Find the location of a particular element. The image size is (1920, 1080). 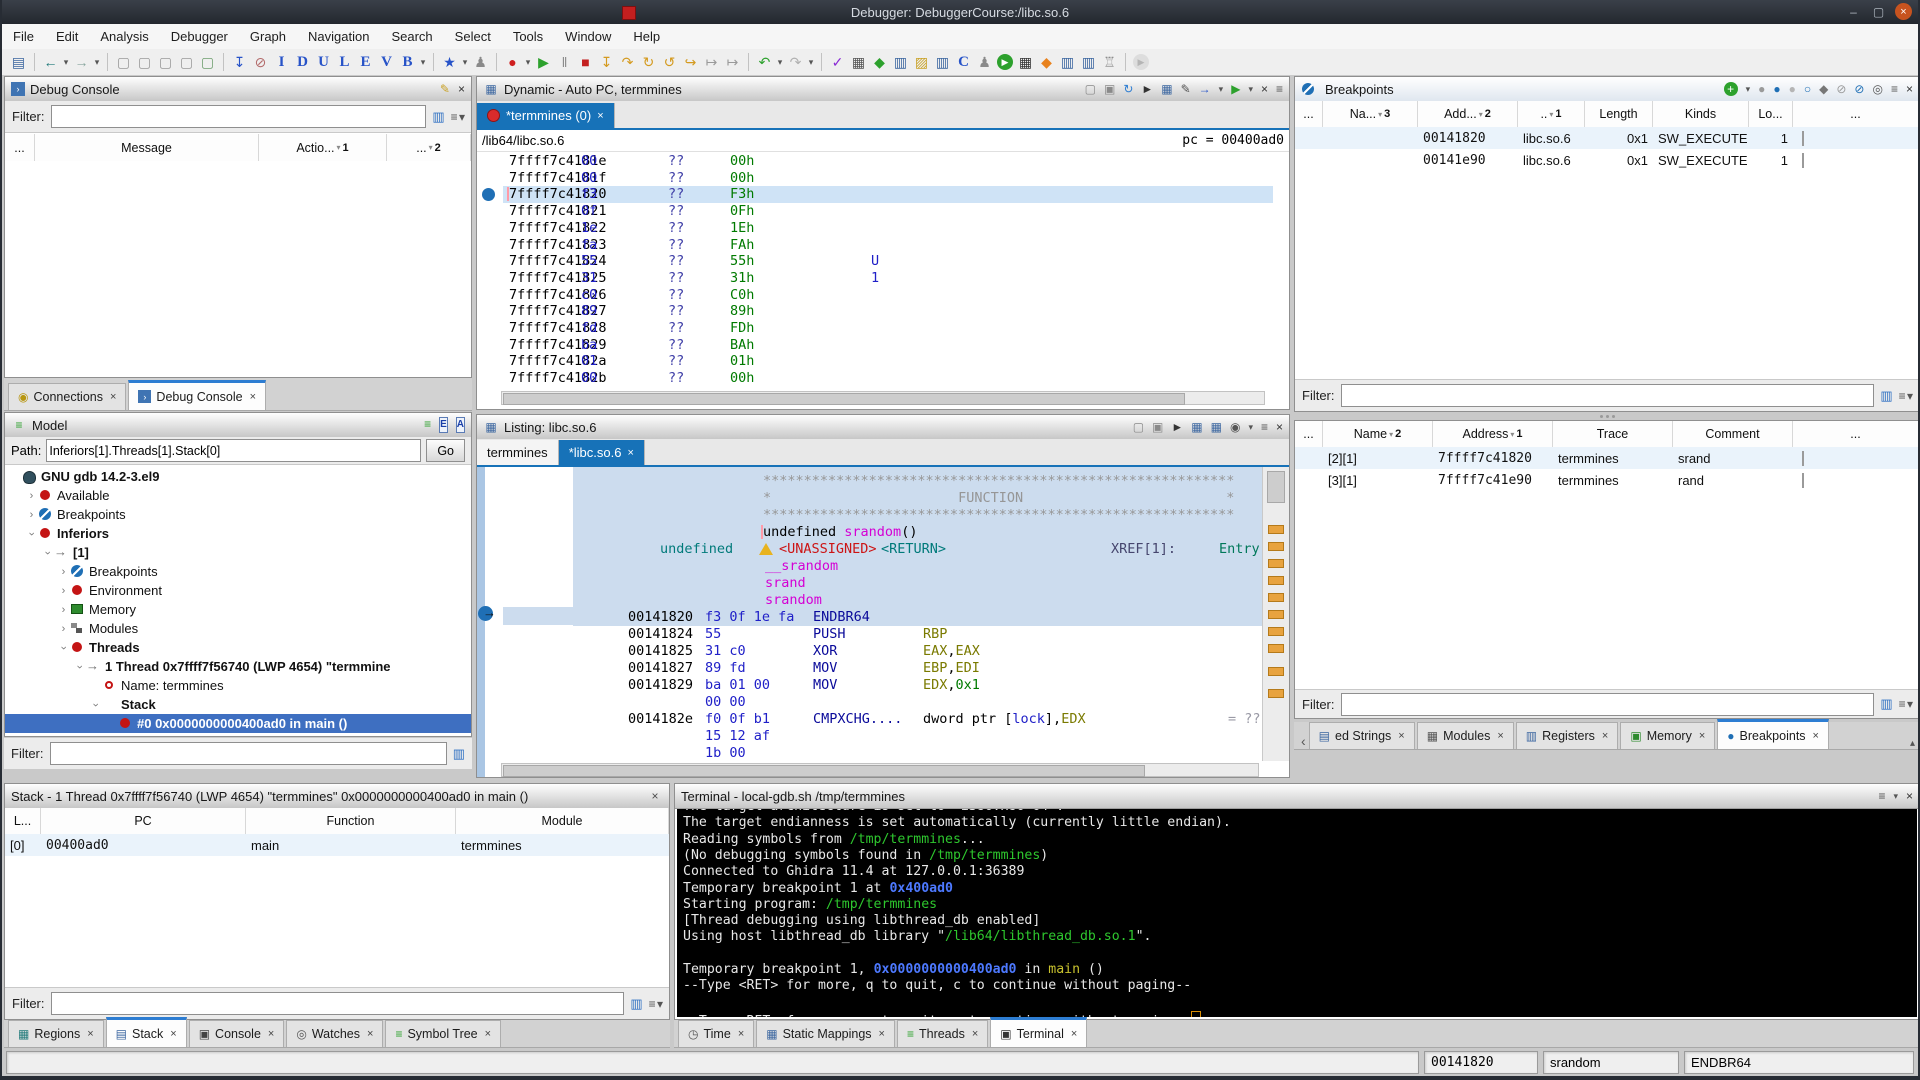

horizontal-scrollbar is located at coordinates (880, 770).